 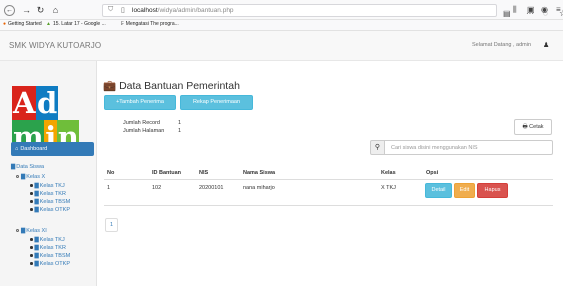 What do you see at coordinates (141, 123) in the screenshot?
I see `record-count-label: Jumlah Record` at bounding box center [141, 123].